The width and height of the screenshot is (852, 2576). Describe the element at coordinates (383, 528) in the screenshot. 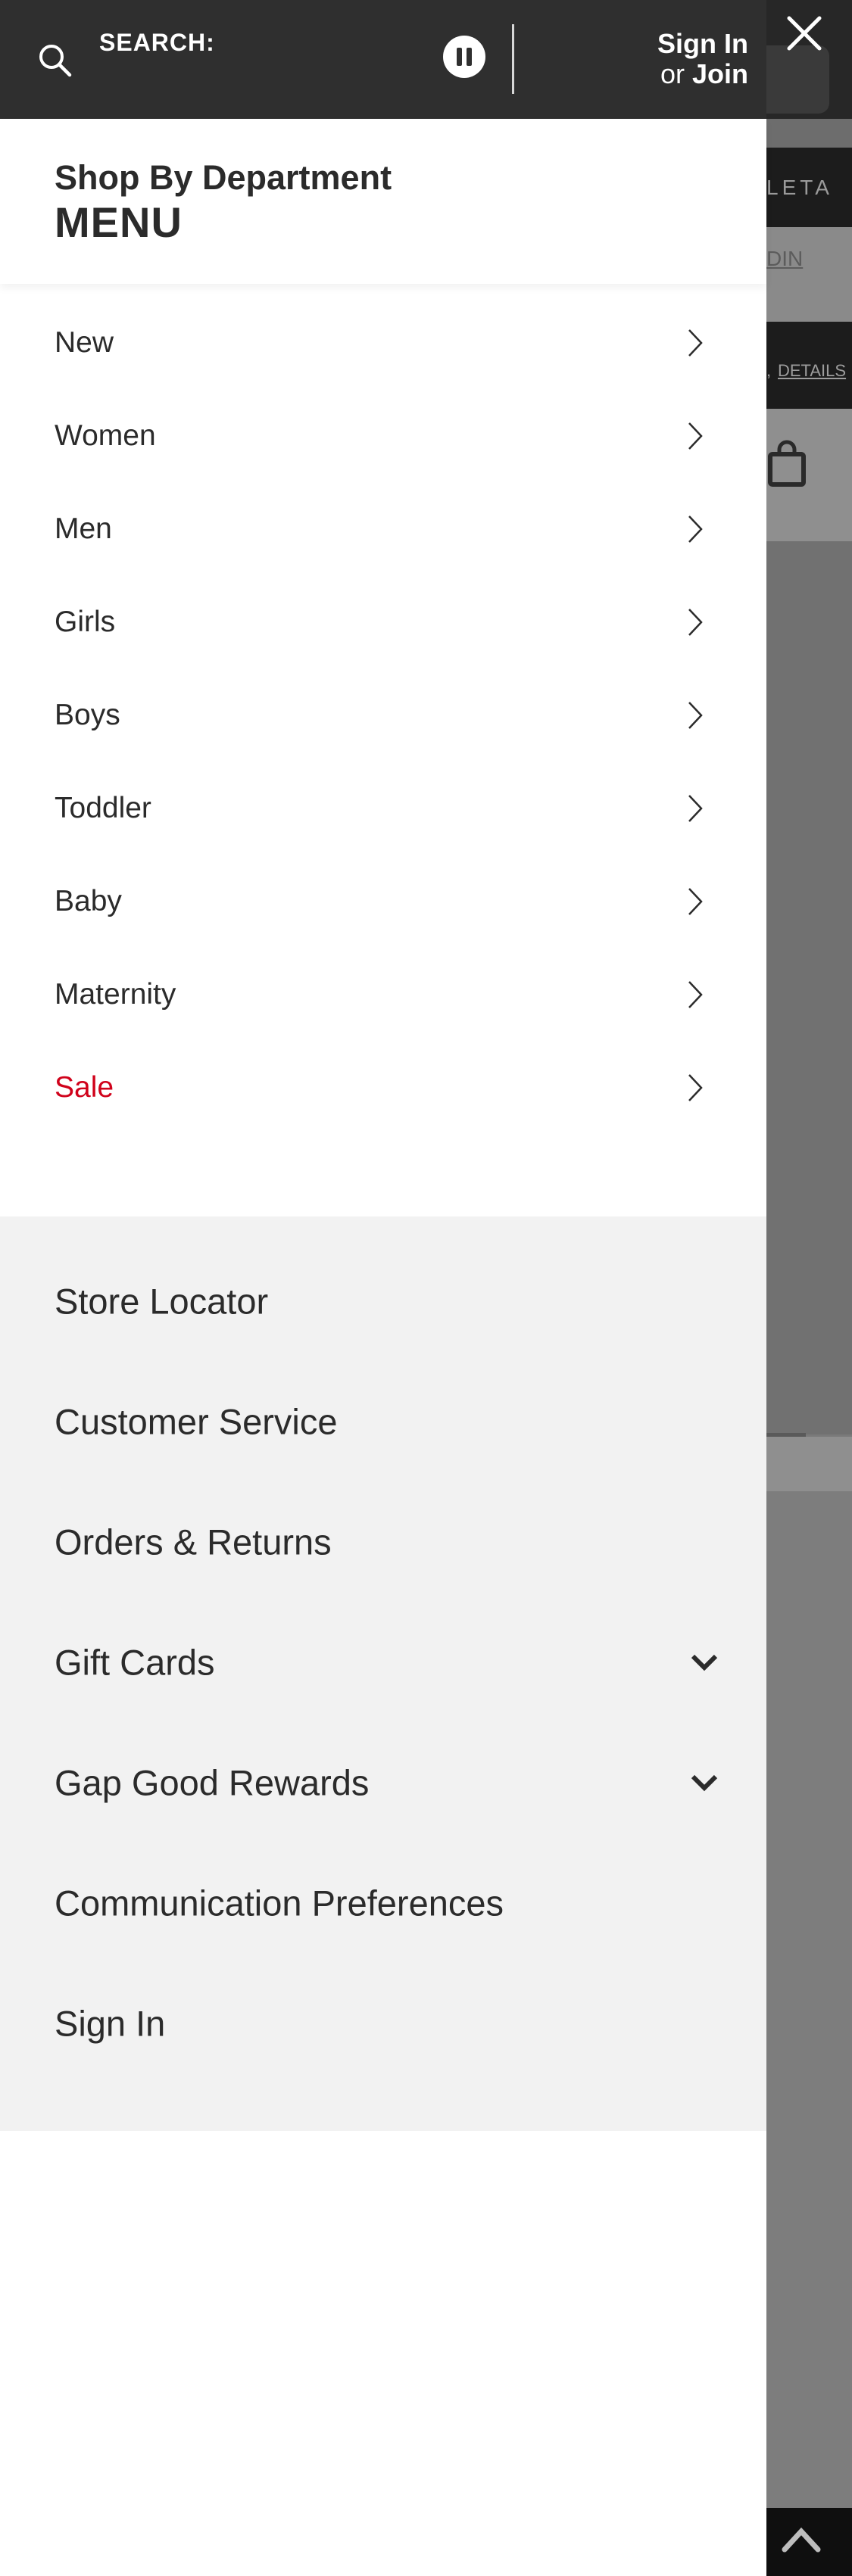

I see `department-item-men: Men` at that location.